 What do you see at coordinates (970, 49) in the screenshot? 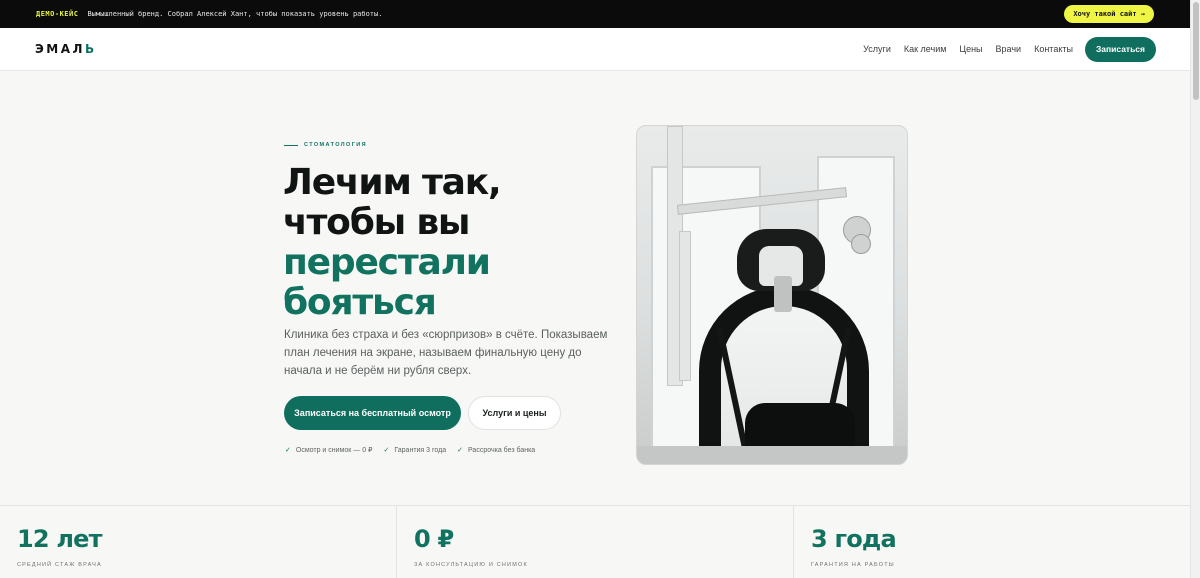
I see `nav-prices: Цены` at bounding box center [970, 49].